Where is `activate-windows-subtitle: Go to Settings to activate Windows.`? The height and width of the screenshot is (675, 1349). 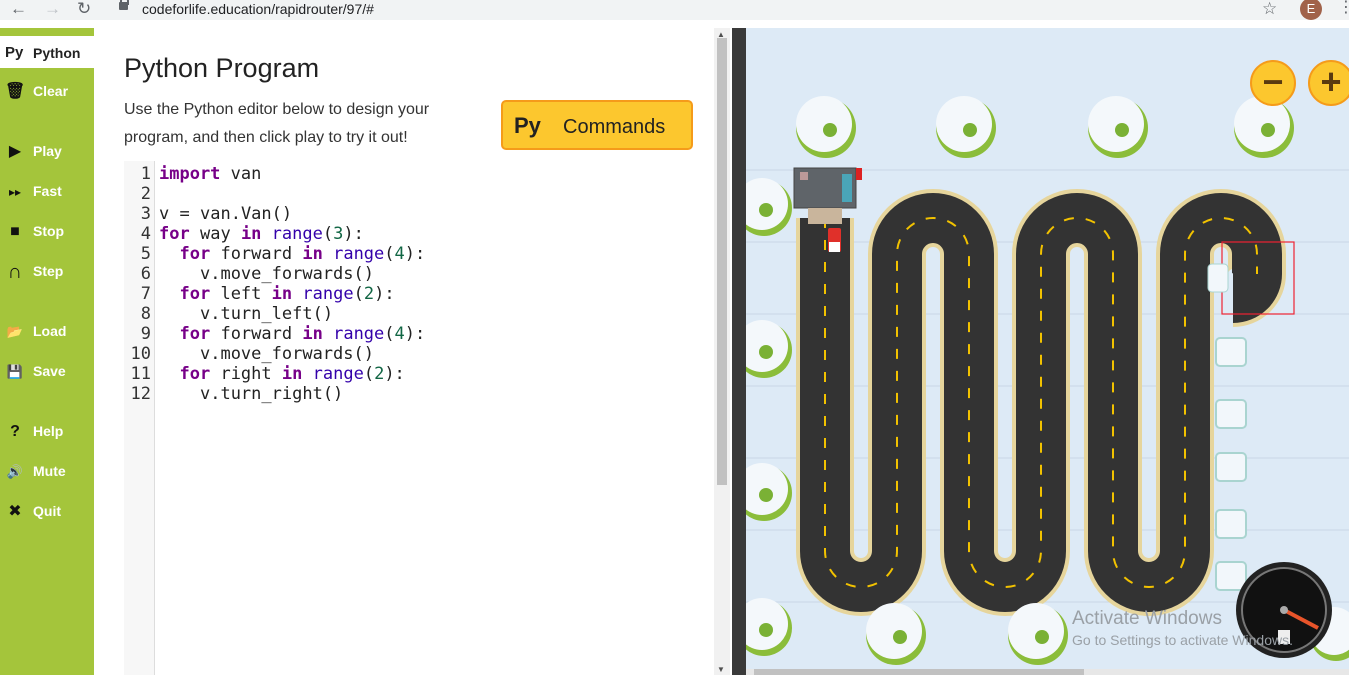 activate-windows-subtitle: Go to Settings to activate Windows. is located at coordinates (1182, 640).